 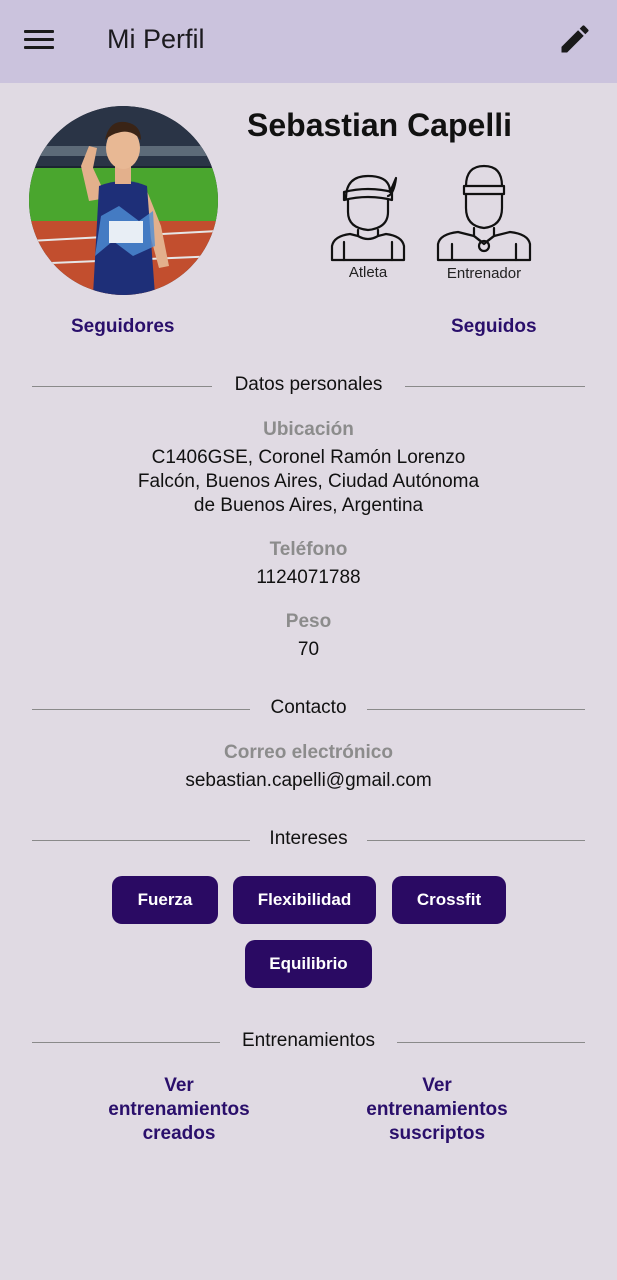 I want to click on page-title: Mi Perfil, so click(x=156, y=39).